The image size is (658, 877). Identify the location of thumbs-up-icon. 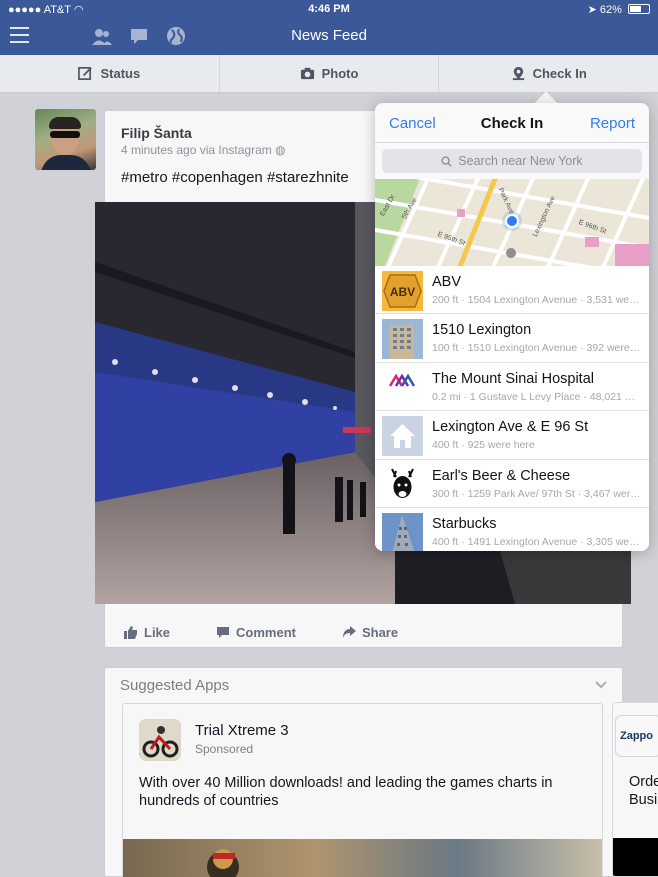
(130, 632).